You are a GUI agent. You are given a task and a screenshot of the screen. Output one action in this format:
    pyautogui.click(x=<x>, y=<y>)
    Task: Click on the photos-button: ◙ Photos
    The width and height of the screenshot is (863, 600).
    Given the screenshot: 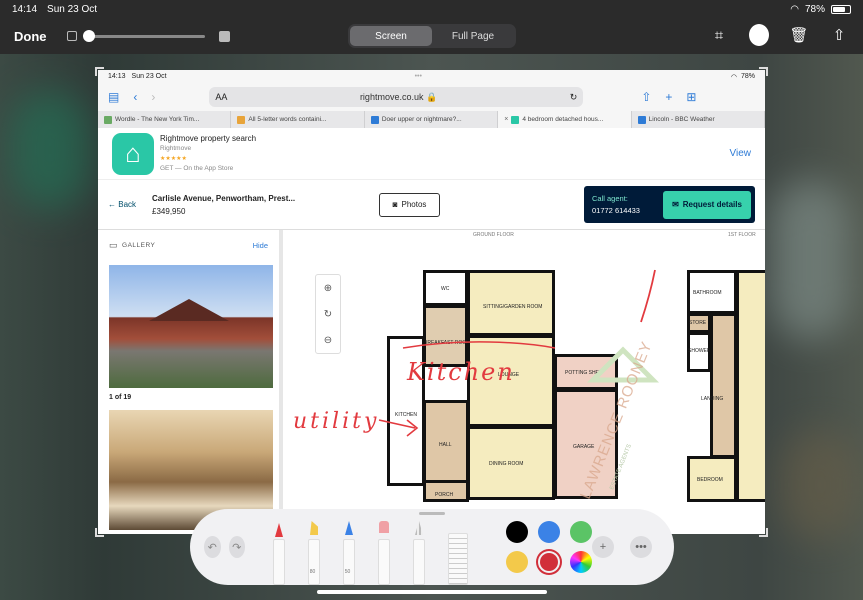 What is the action you would take?
    pyautogui.click(x=410, y=204)
    